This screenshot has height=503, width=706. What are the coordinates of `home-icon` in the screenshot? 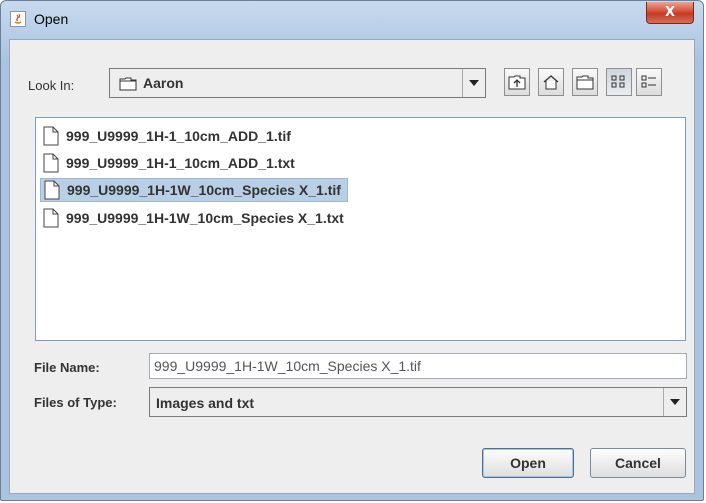 It's located at (551, 82).